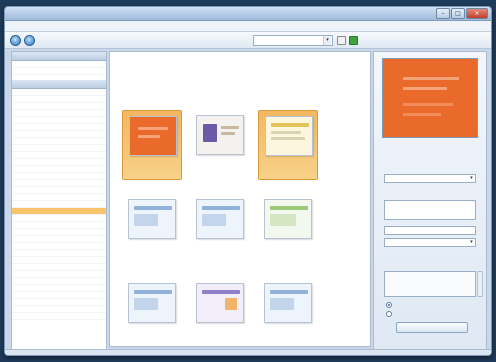 The image size is (496, 362). I want to click on options-scrollbar, so click(480, 284).